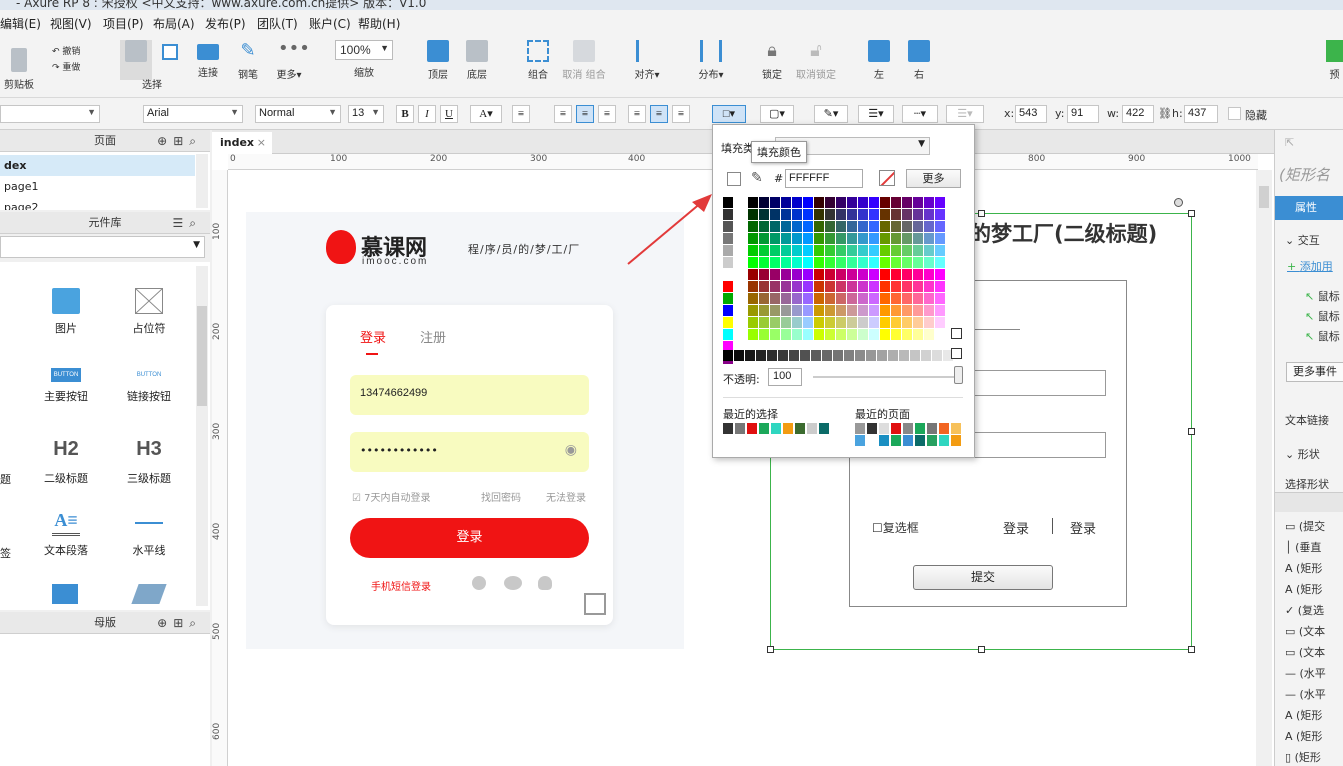 The height and width of the screenshot is (766, 1343). What do you see at coordinates (637, 114) in the screenshot?
I see `valign-top-button: ≡` at bounding box center [637, 114].